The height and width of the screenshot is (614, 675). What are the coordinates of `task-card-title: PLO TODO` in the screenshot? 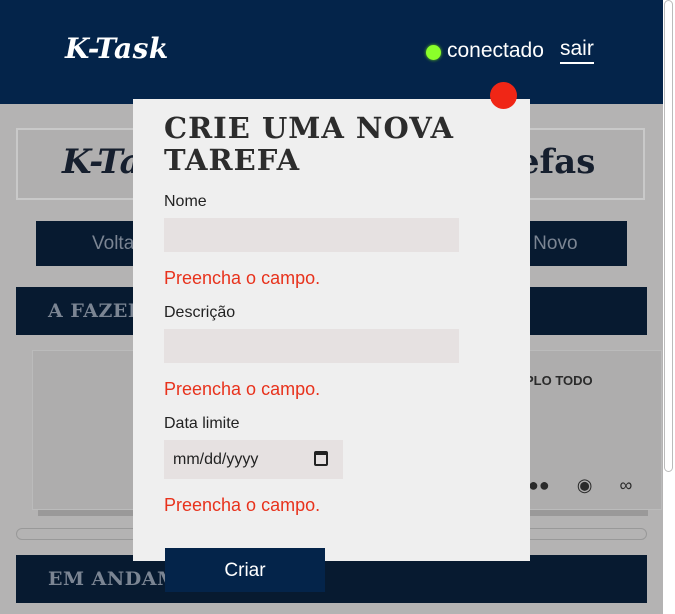 It's located at (559, 380).